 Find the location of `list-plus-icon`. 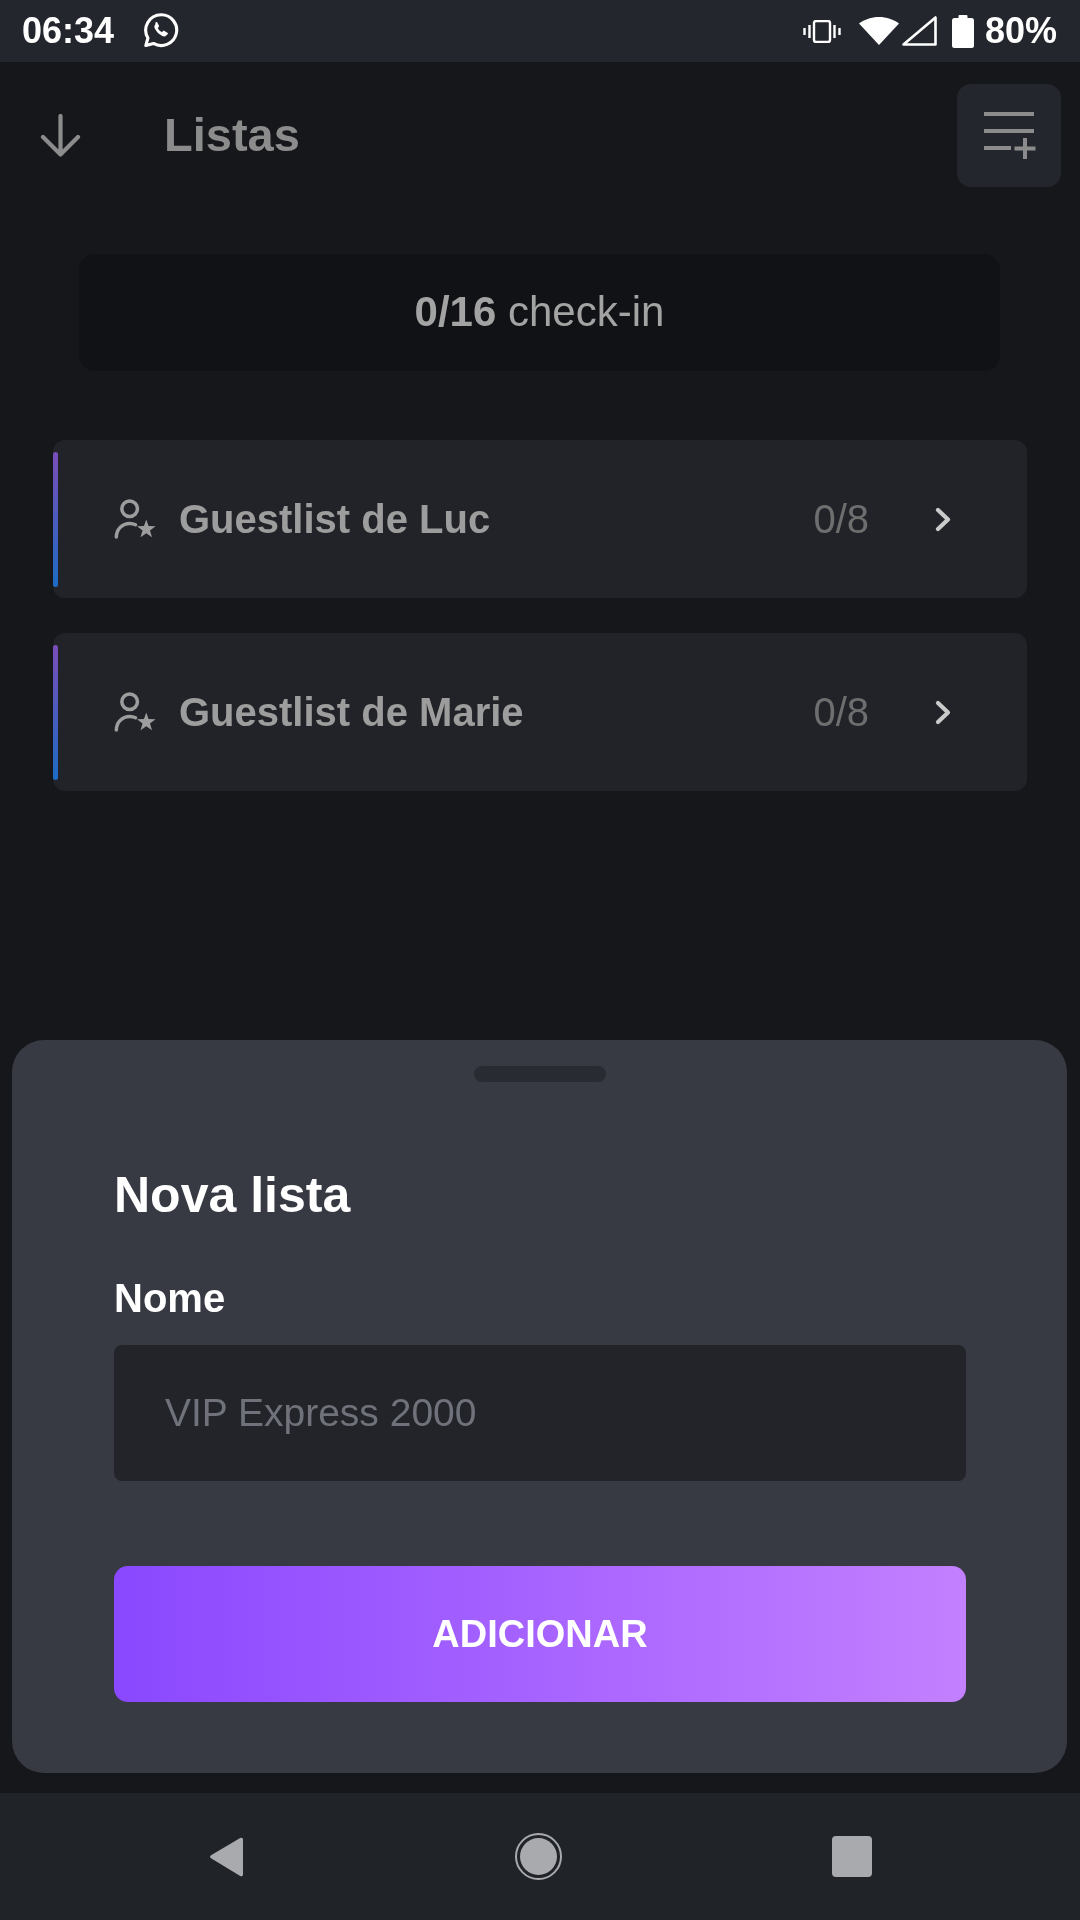

list-plus-icon is located at coordinates (1009, 135).